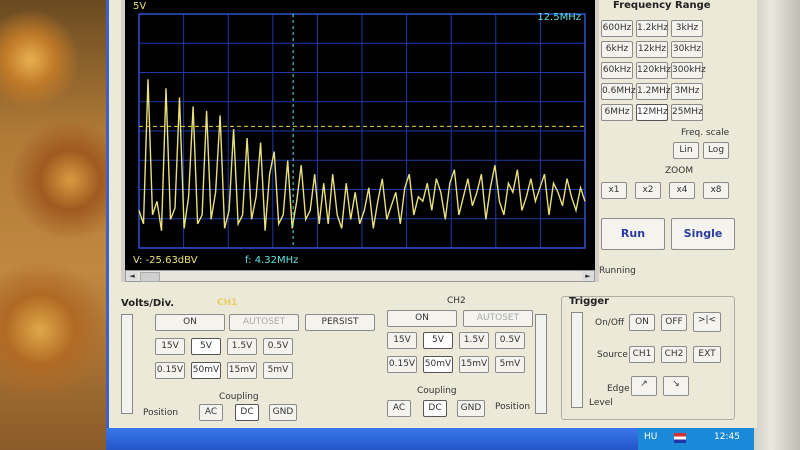 This screenshot has height=450, width=800. What do you see at coordinates (617, 49) in the screenshot?
I see `freq-button-6kHz: 6kHz` at bounding box center [617, 49].